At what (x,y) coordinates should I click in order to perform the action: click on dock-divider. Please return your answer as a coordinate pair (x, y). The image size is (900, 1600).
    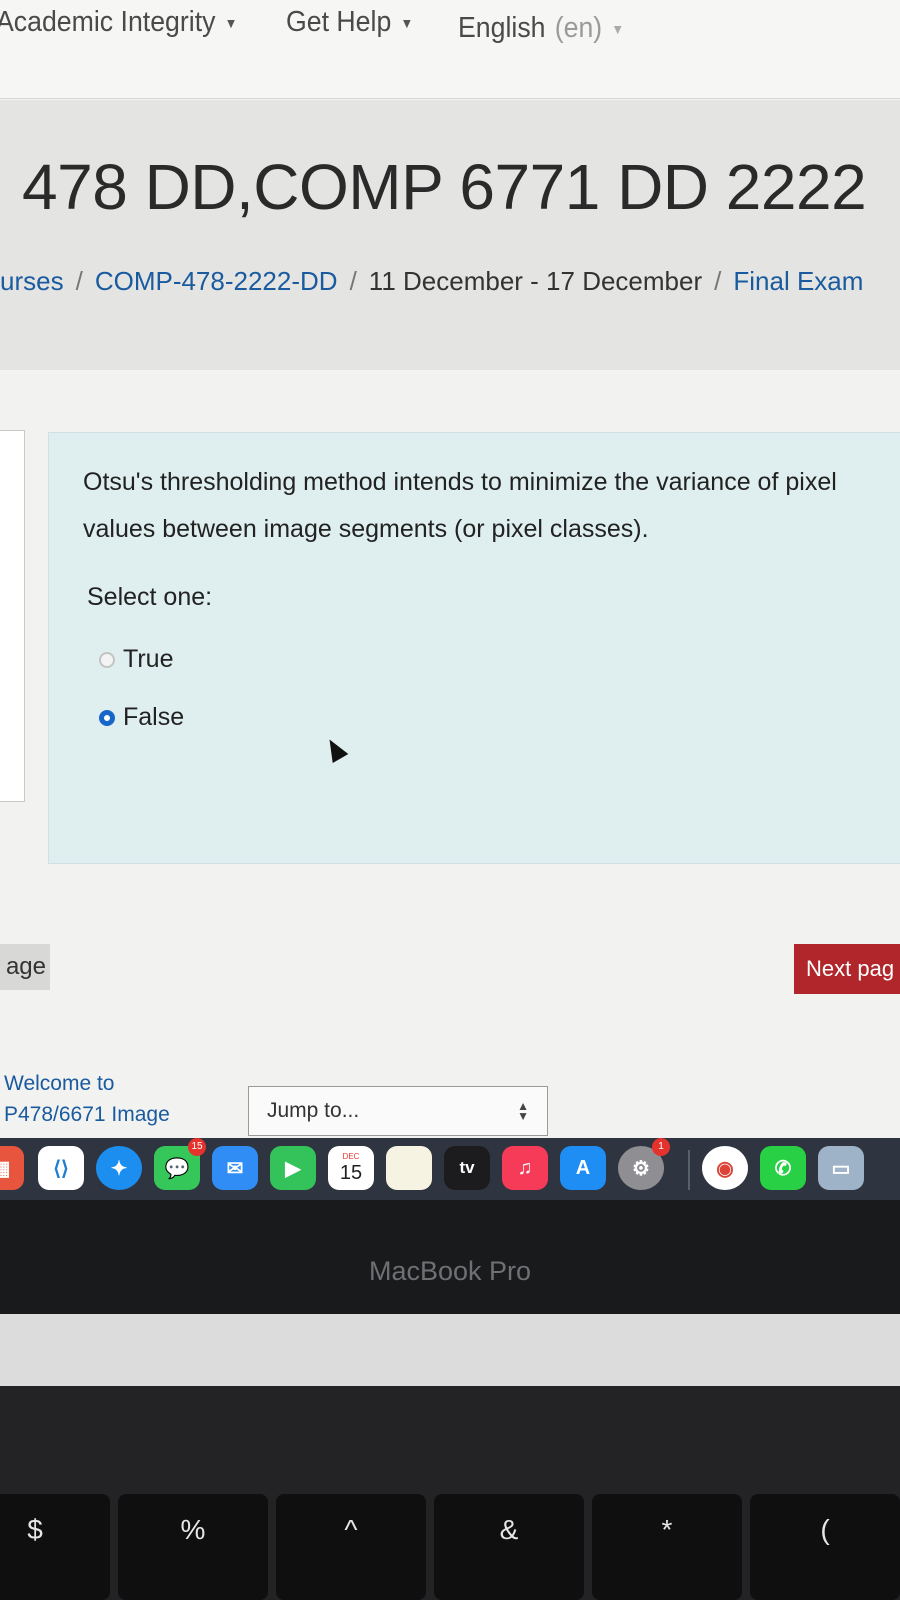
    Looking at the image, I should click on (689, 1170).